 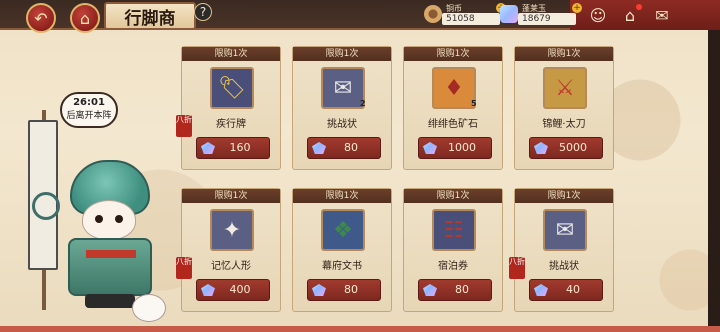 I want to click on bottom-strip, so click(x=360, y=329).